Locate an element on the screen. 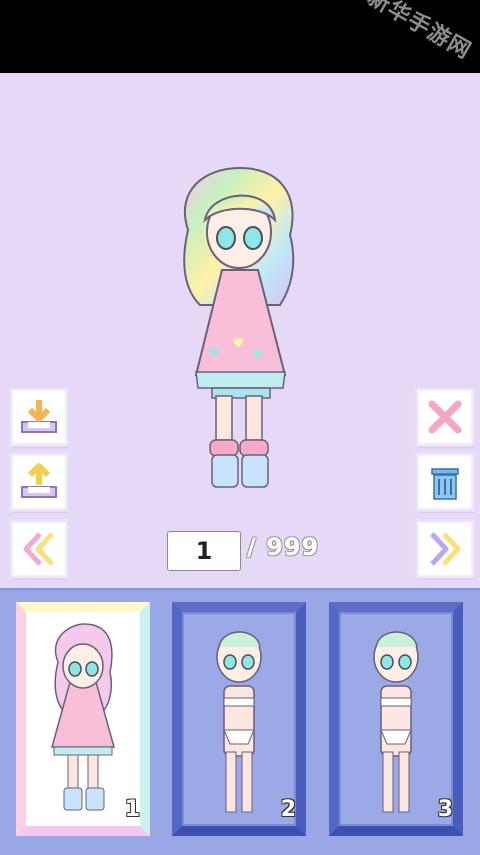 This screenshot has height=855, width=480. save-slot-2: 2 is located at coordinates (239, 719).